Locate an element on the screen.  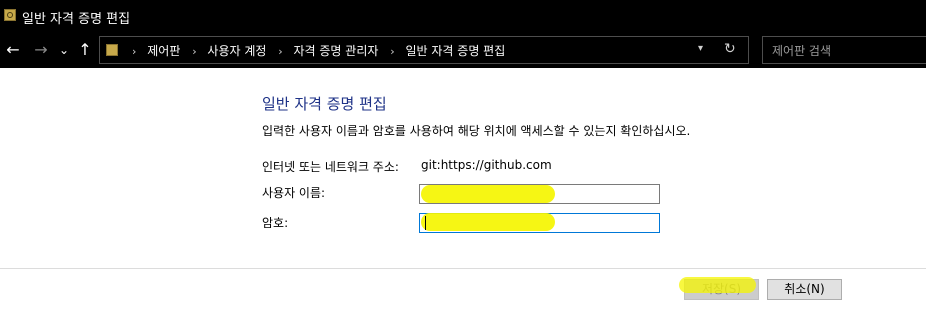
search-input is located at coordinates (843, 51).